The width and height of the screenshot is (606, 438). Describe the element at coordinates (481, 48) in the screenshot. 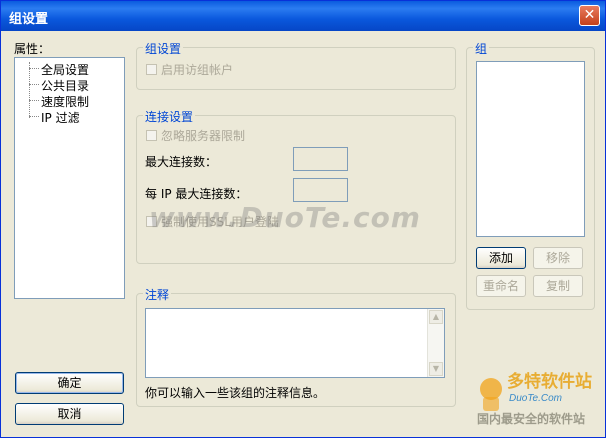

I see `groups-title: 组` at that location.